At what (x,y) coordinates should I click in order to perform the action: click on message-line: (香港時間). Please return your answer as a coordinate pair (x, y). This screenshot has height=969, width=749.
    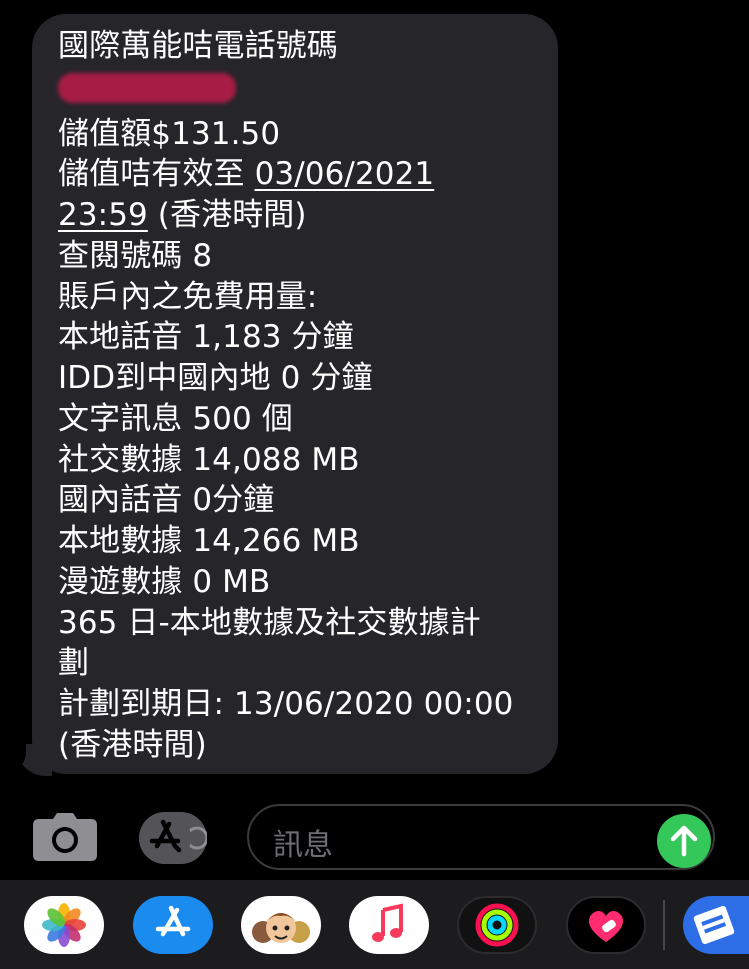
    Looking at the image, I should click on (132, 744).